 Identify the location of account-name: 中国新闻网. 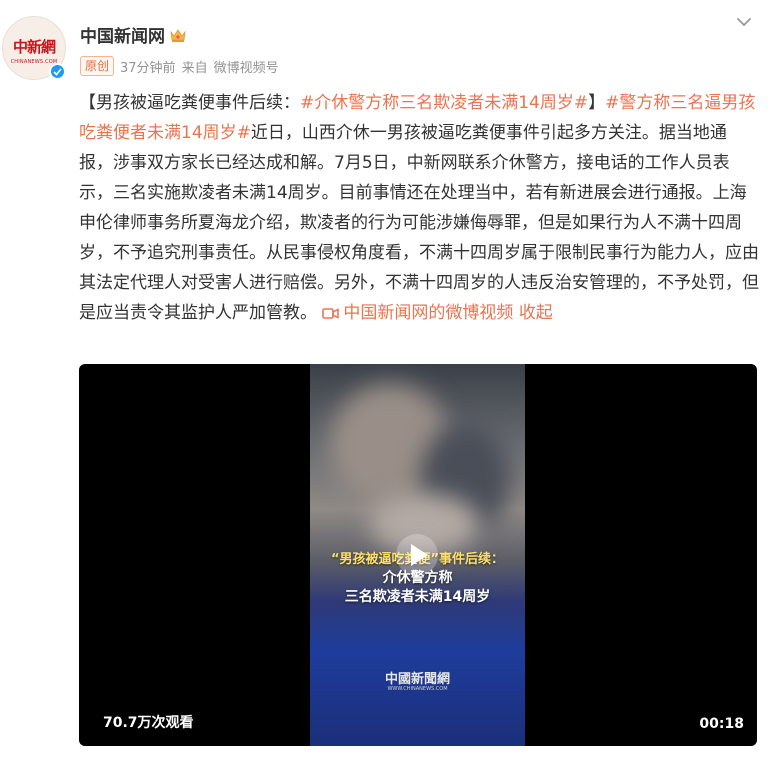
(133, 34).